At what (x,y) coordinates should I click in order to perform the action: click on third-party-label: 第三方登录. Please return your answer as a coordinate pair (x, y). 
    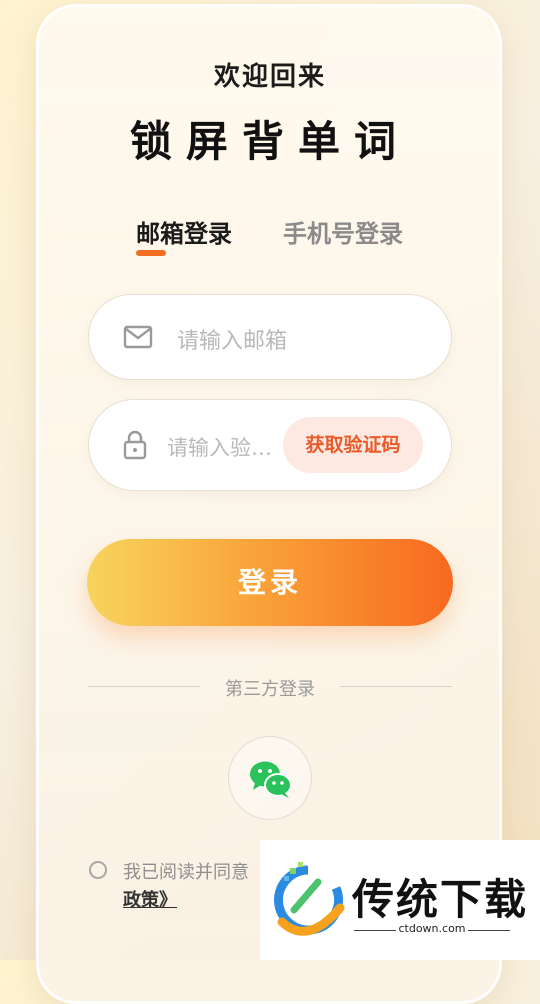
    Looking at the image, I should click on (270, 689).